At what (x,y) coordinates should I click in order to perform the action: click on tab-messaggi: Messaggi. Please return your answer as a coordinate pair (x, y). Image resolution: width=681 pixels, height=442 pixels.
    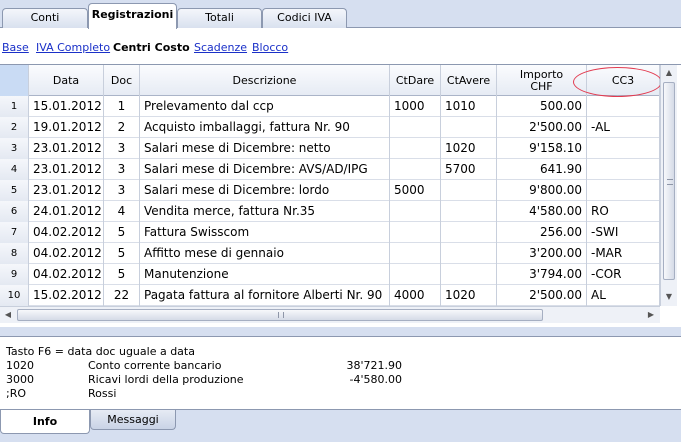
    Looking at the image, I should click on (133, 420).